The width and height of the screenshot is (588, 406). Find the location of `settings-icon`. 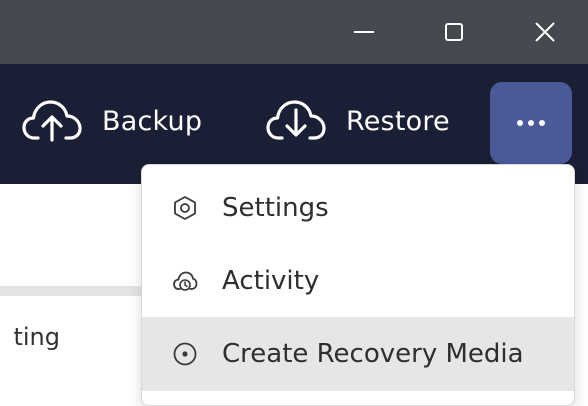

settings-icon is located at coordinates (185, 208).